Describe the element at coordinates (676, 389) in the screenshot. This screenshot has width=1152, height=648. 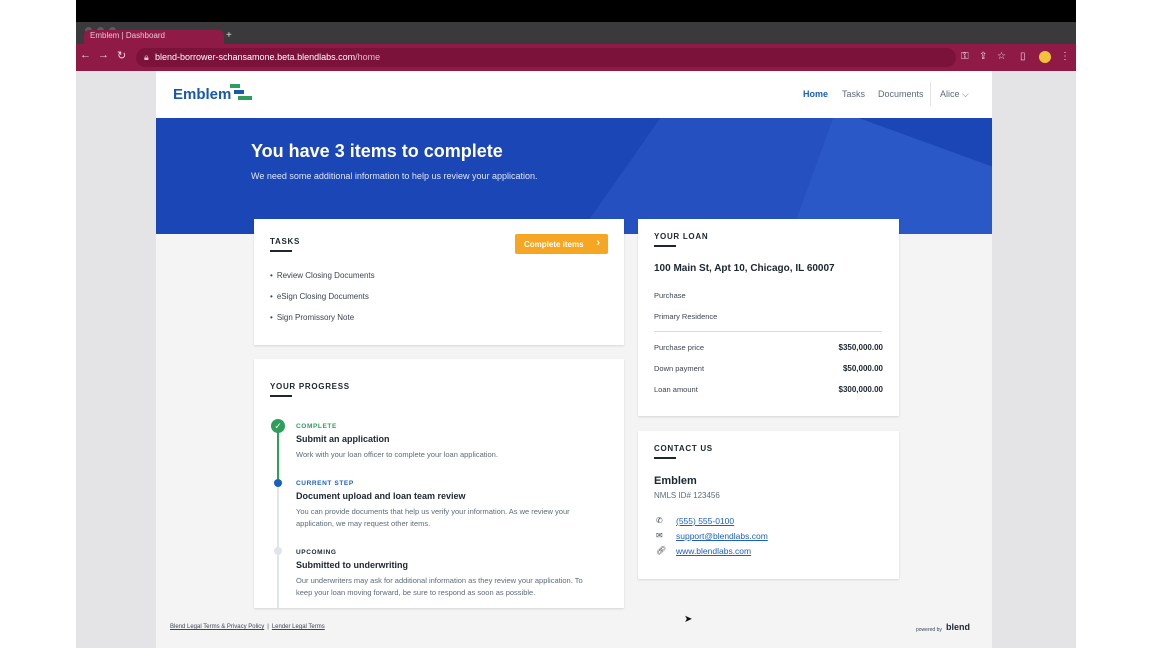
I see `loan-row-label: Loan amount` at that location.